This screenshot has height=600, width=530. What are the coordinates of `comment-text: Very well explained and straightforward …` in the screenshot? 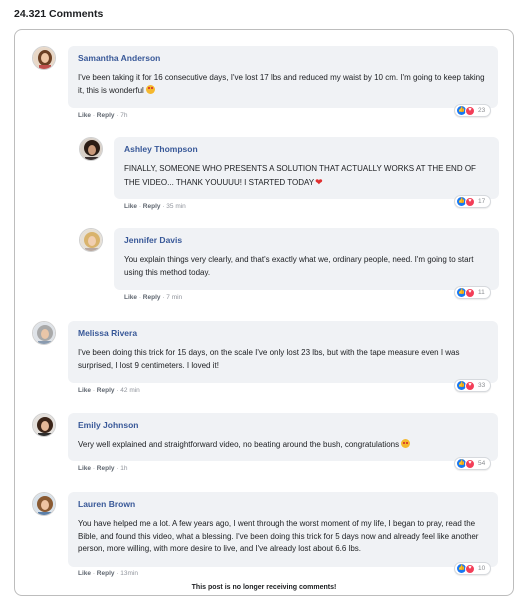 It's located at (283, 445).